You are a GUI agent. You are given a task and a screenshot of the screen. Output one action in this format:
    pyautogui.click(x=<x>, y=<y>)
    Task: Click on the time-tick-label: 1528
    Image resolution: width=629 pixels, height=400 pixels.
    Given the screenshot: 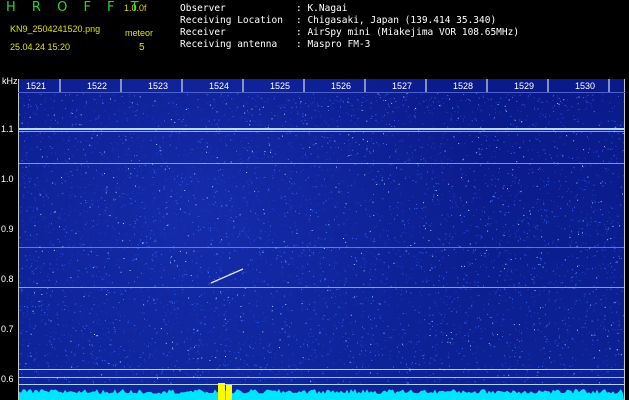 What is the action you would take?
    pyautogui.click(x=463, y=86)
    